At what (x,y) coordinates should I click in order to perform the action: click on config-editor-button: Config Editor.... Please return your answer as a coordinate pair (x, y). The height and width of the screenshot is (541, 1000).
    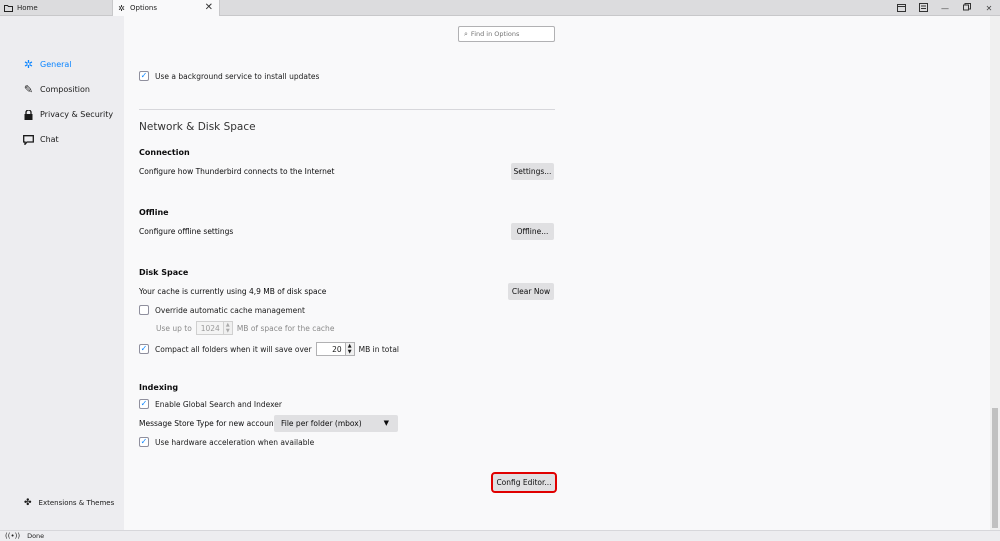
    Looking at the image, I should click on (524, 482).